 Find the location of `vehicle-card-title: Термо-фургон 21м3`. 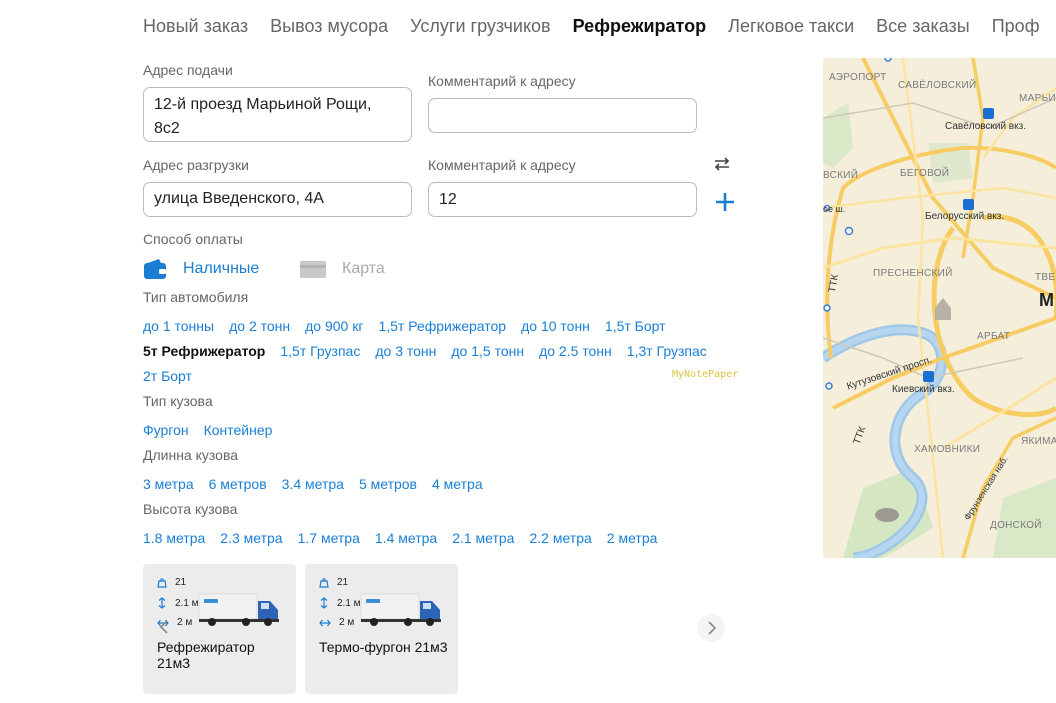

vehicle-card-title: Термо-фургон 21м3 is located at coordinates (383, 647).